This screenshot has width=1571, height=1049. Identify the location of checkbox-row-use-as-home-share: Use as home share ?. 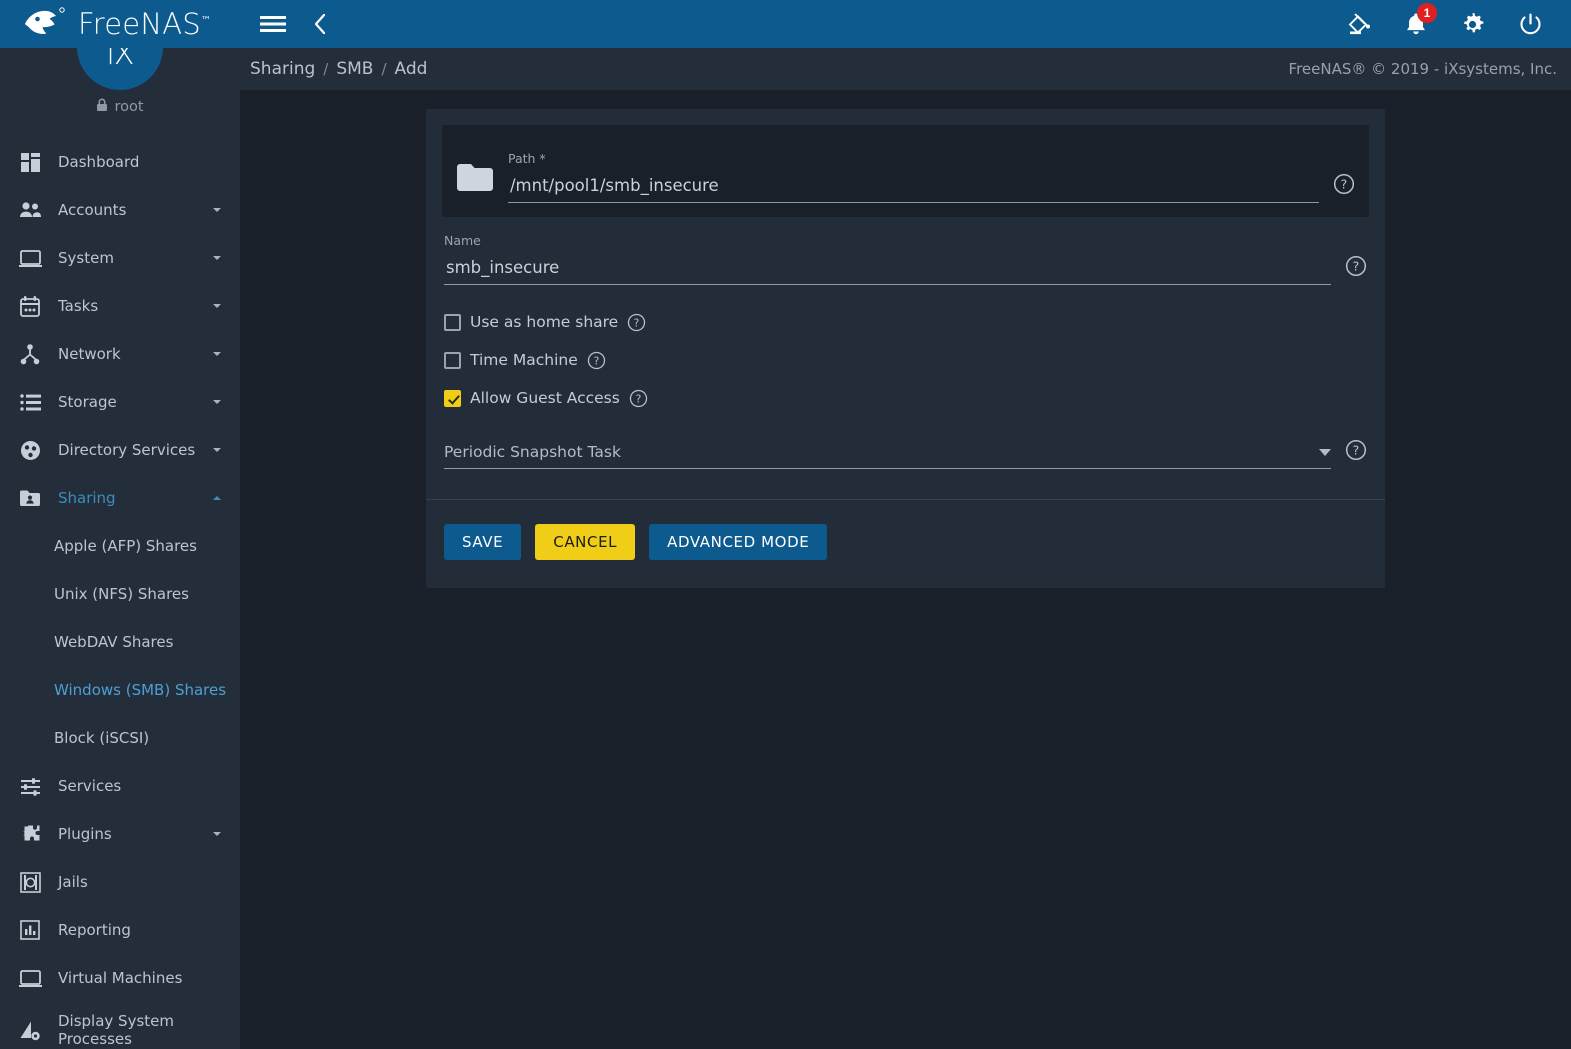
(905, 322).